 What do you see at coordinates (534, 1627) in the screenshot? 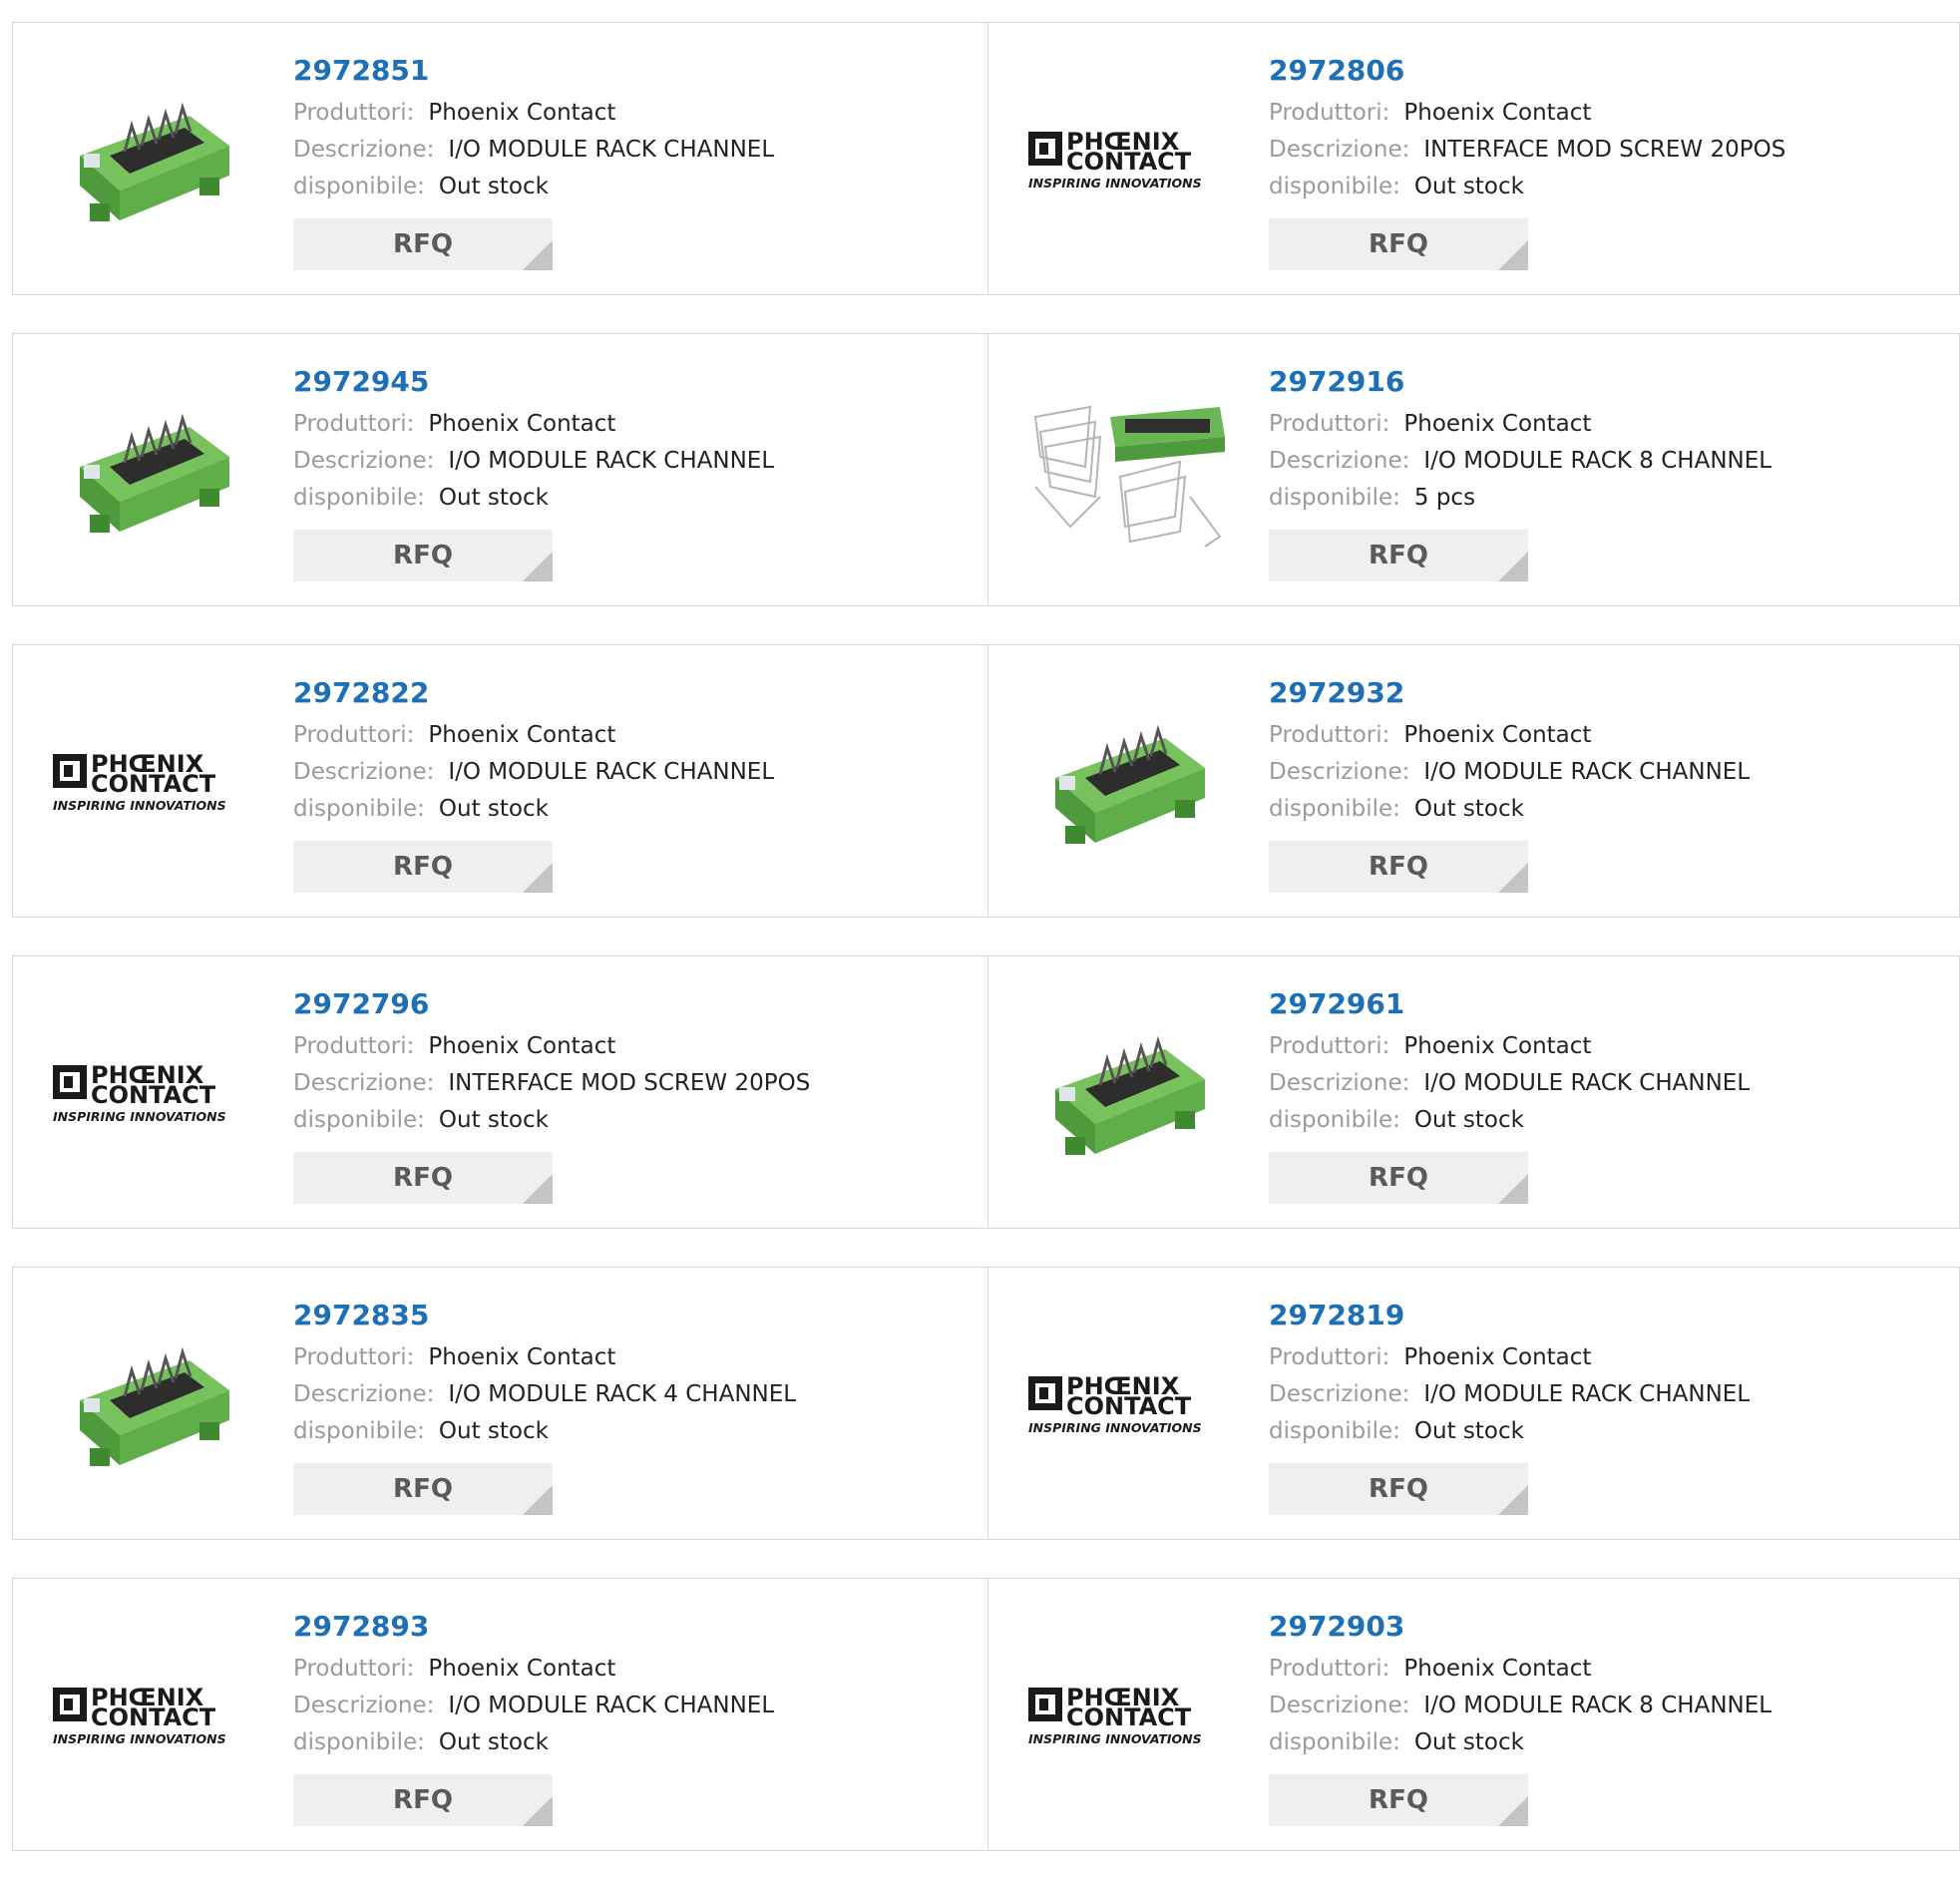
I see `part-number-link: 2972893` at bounding box center [534, 1627].